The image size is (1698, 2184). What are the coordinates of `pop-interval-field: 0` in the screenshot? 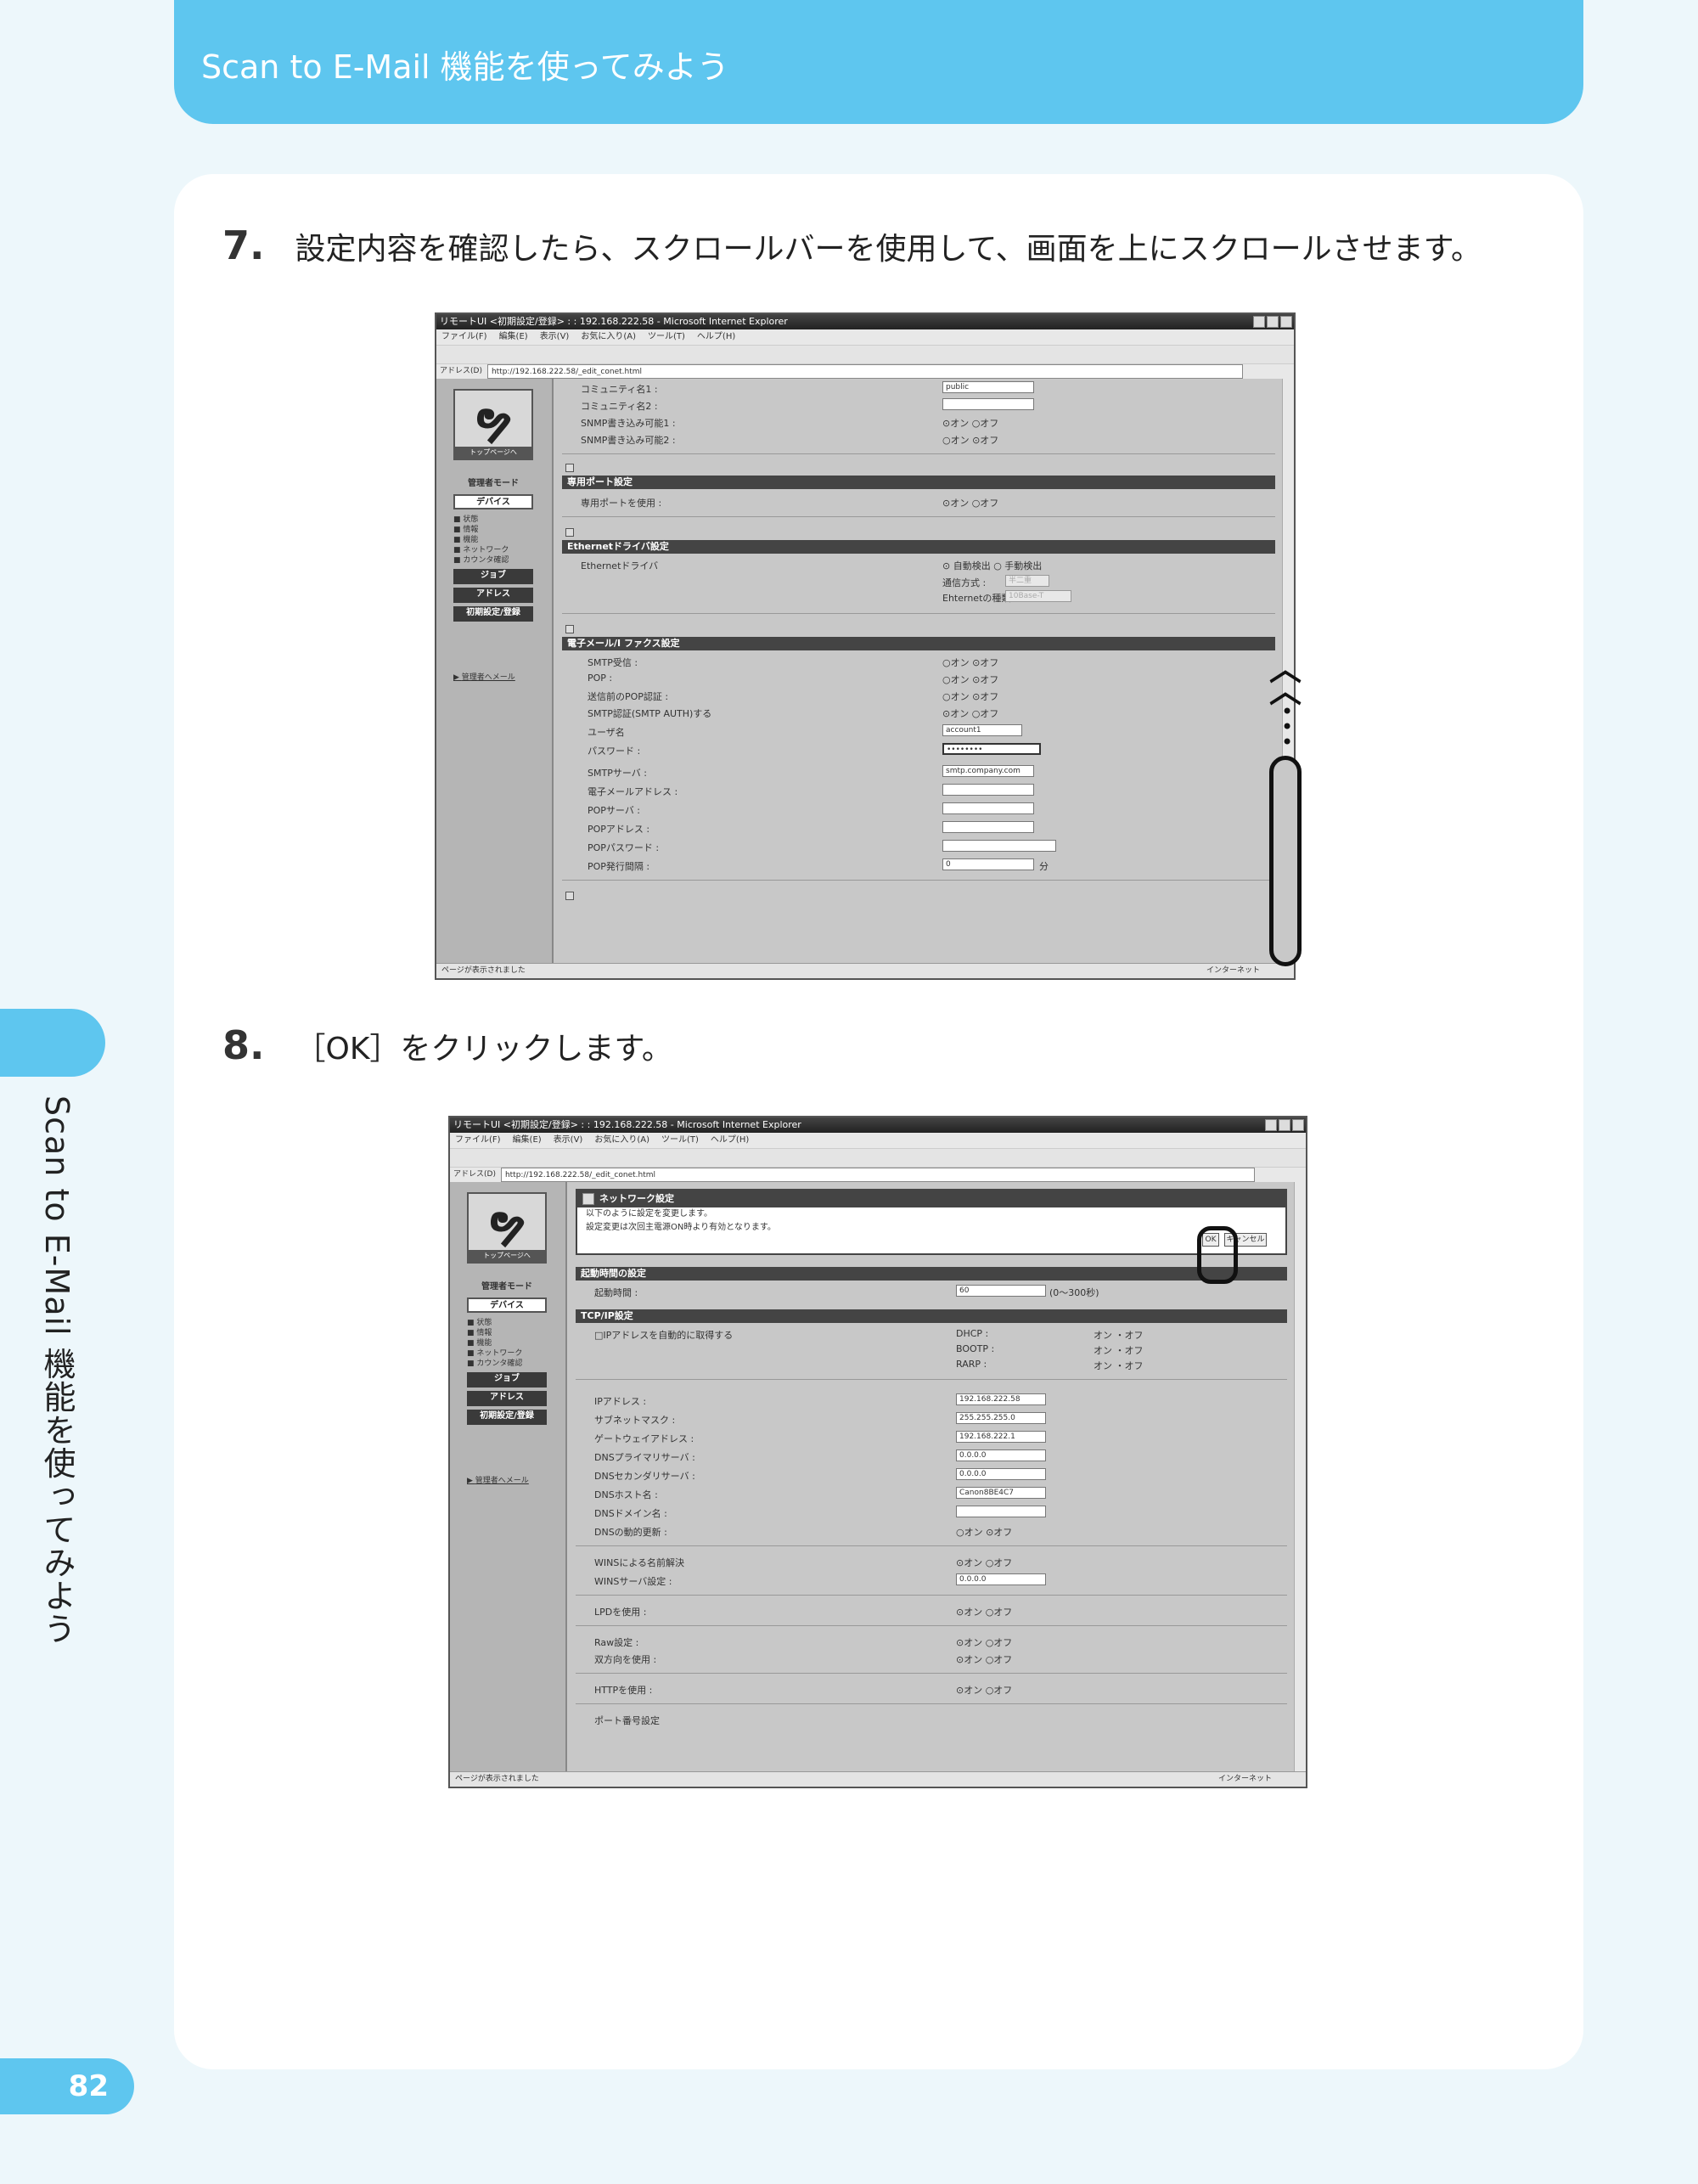 It's located at (988, 864).